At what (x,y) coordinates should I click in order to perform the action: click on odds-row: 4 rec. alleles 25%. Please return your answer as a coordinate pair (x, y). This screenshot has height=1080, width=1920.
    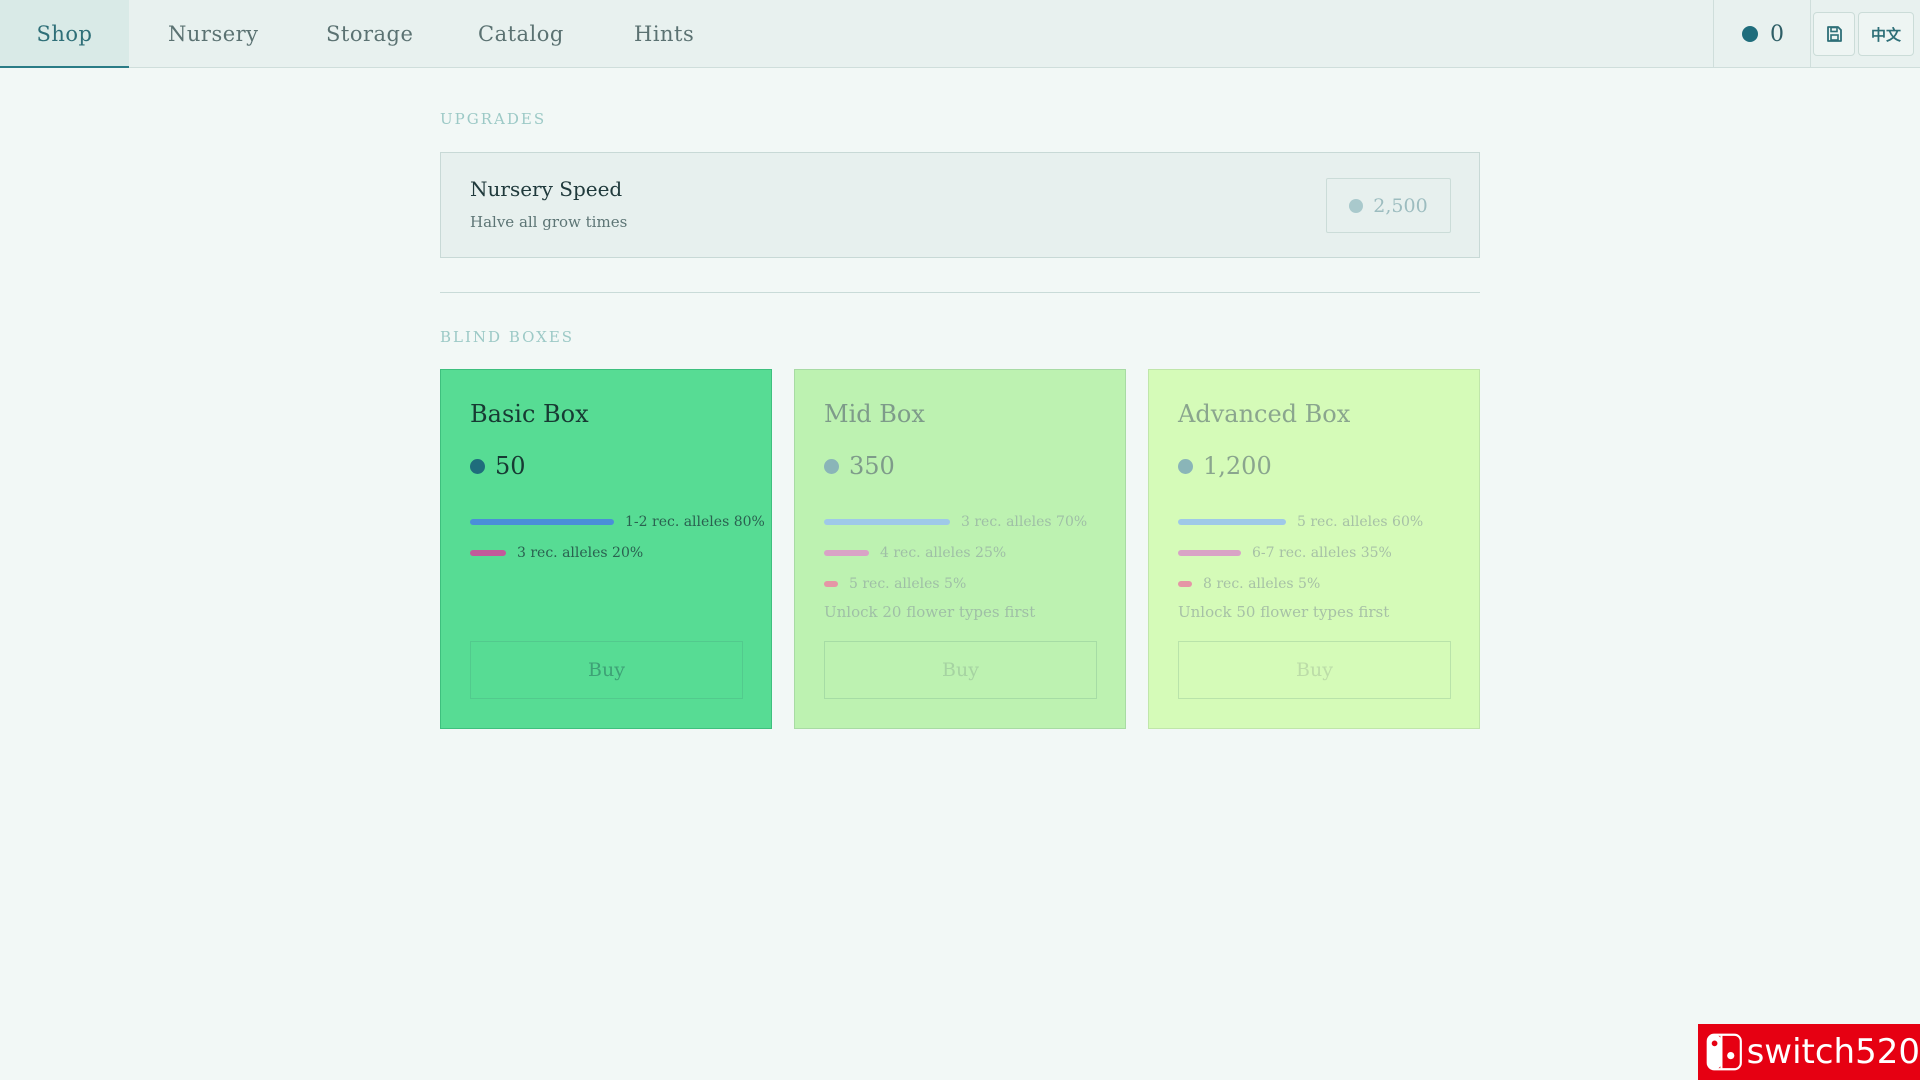
    Looking at the image, I should click on (915, 553).